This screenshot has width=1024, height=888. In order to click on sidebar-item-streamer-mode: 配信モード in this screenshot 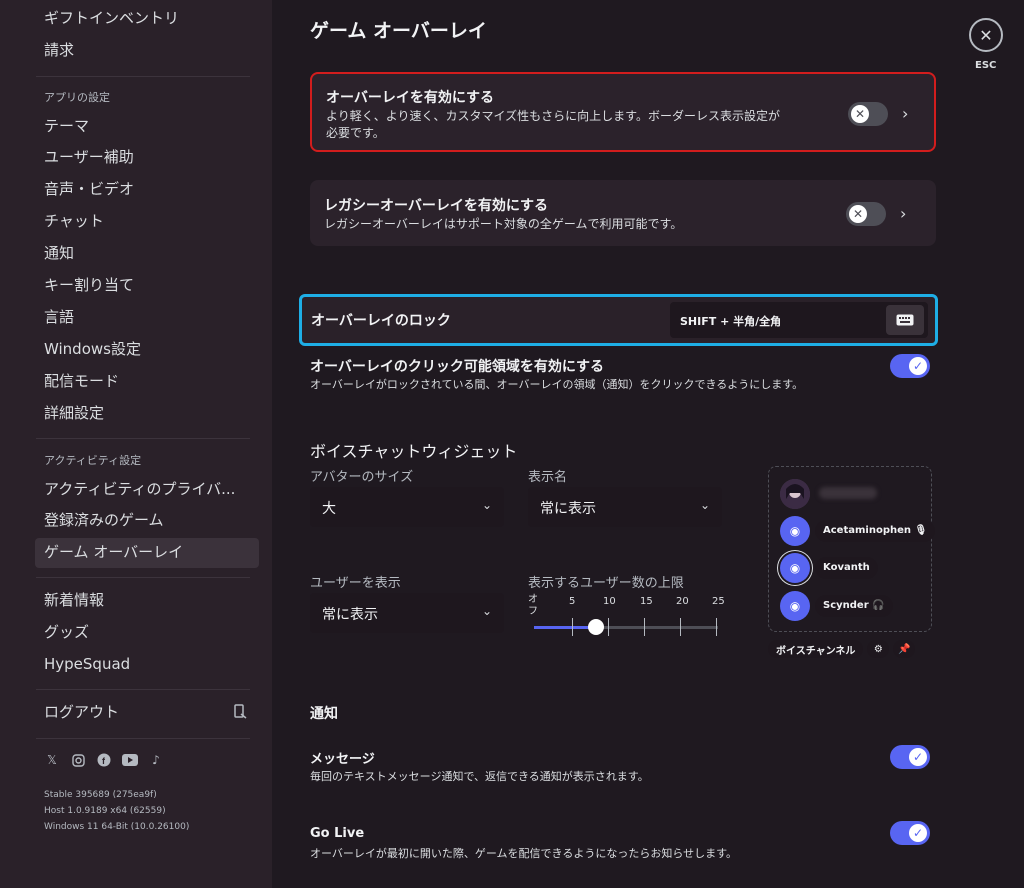, I will do `click(81, 381)`.